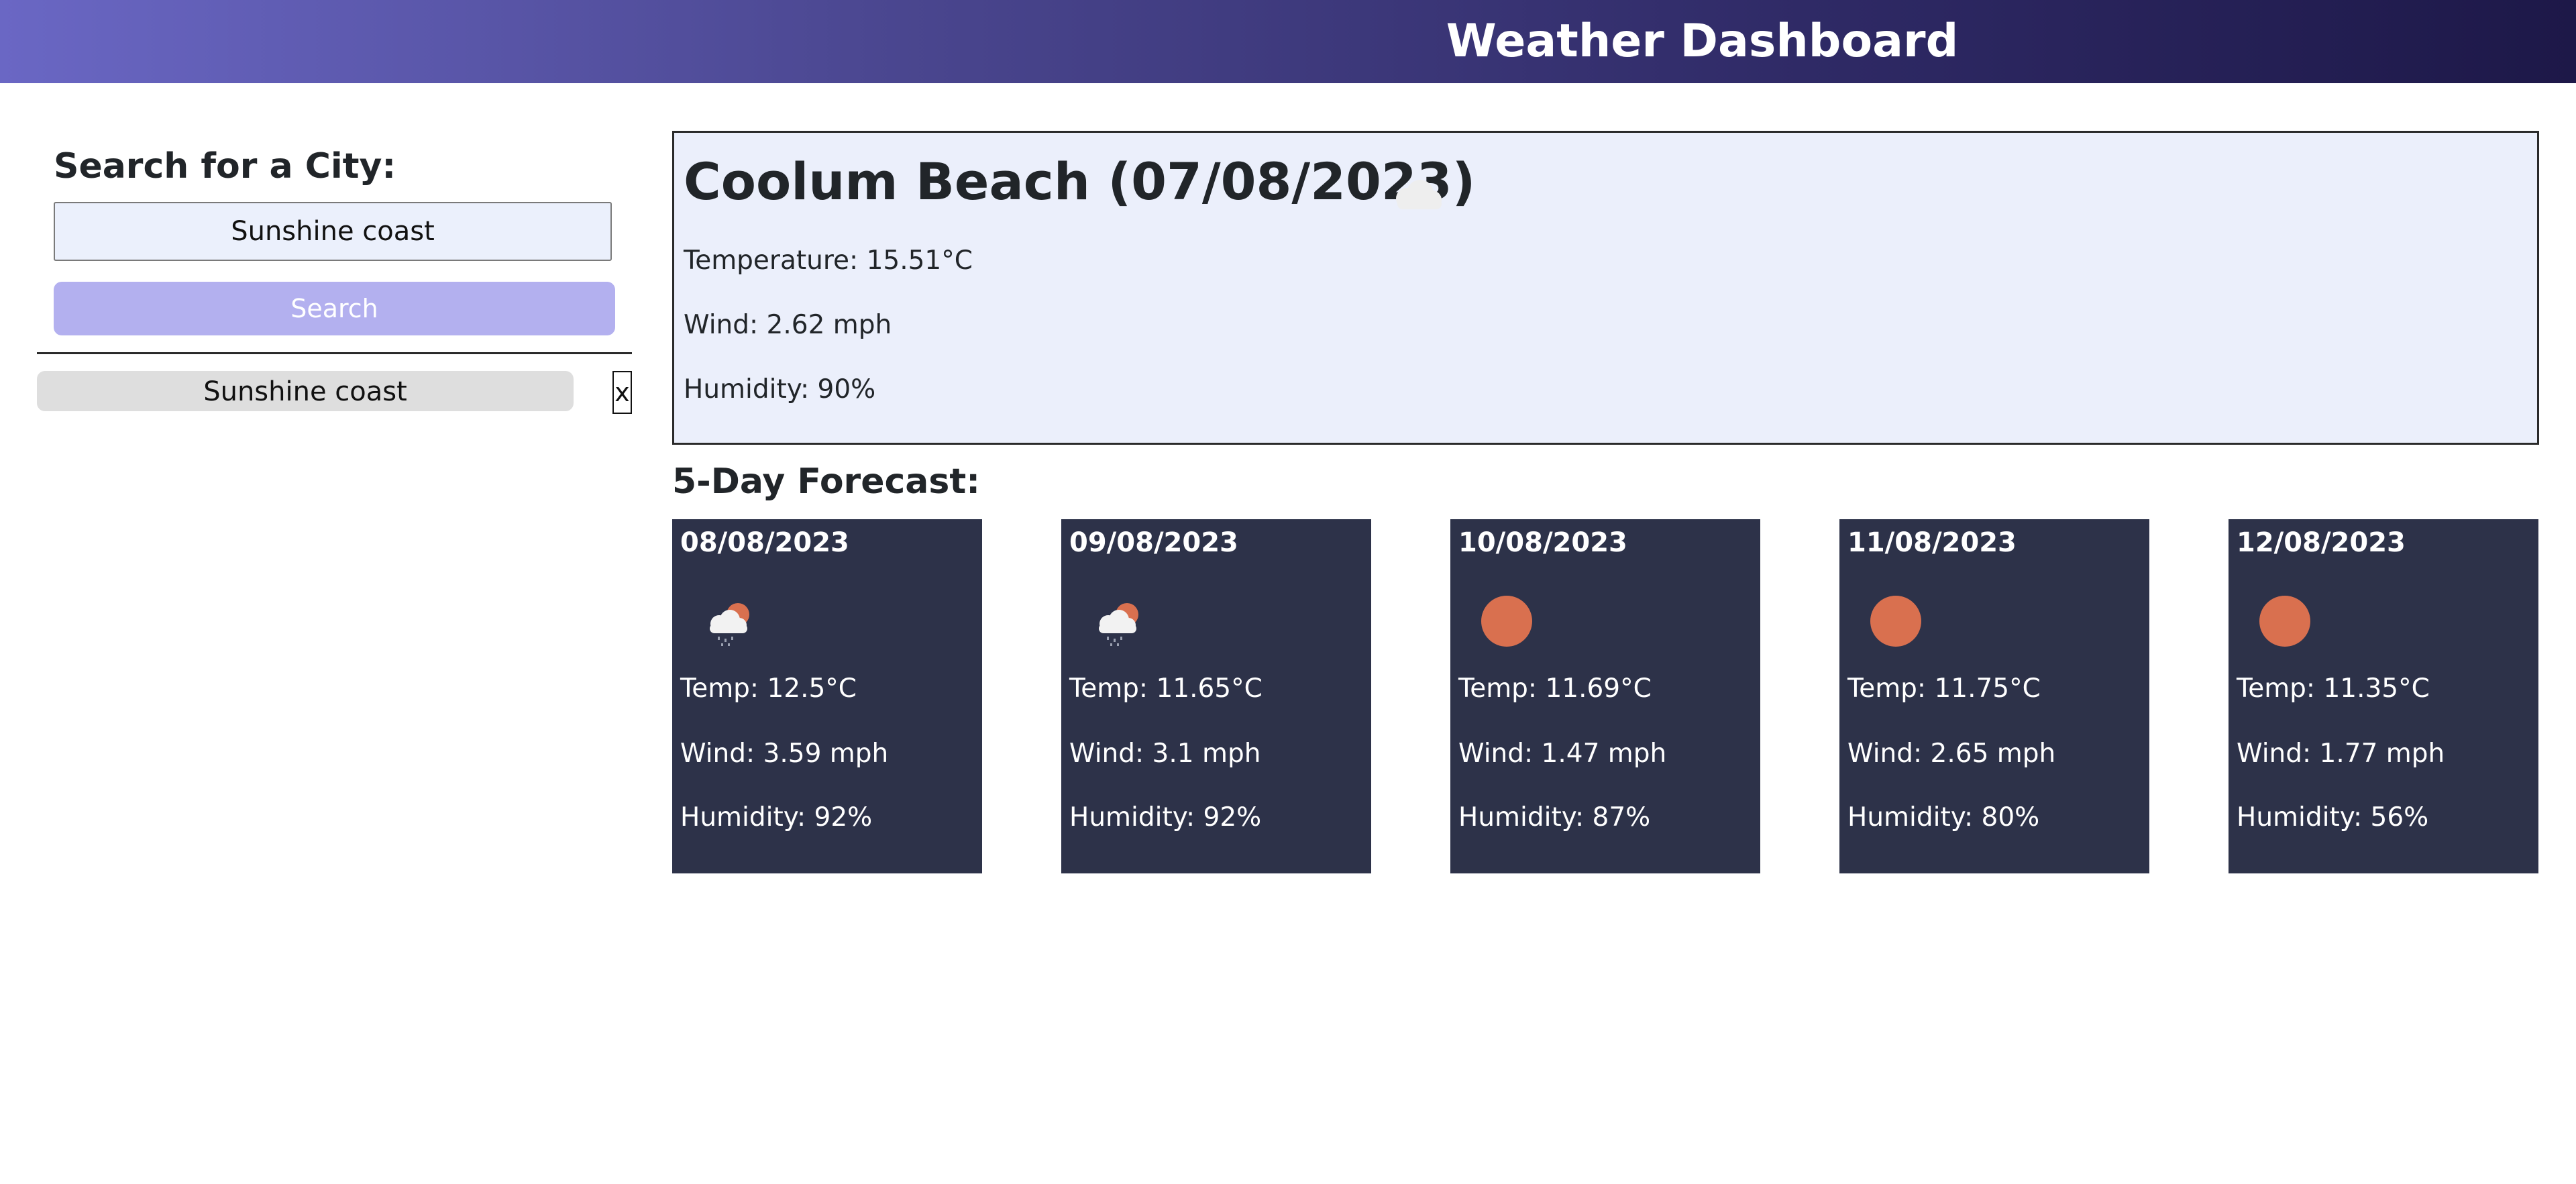 This screenshot has width=2576, height=1184. I want to click on current-wind: Wind: 2.62 mph, so click(788, 325).